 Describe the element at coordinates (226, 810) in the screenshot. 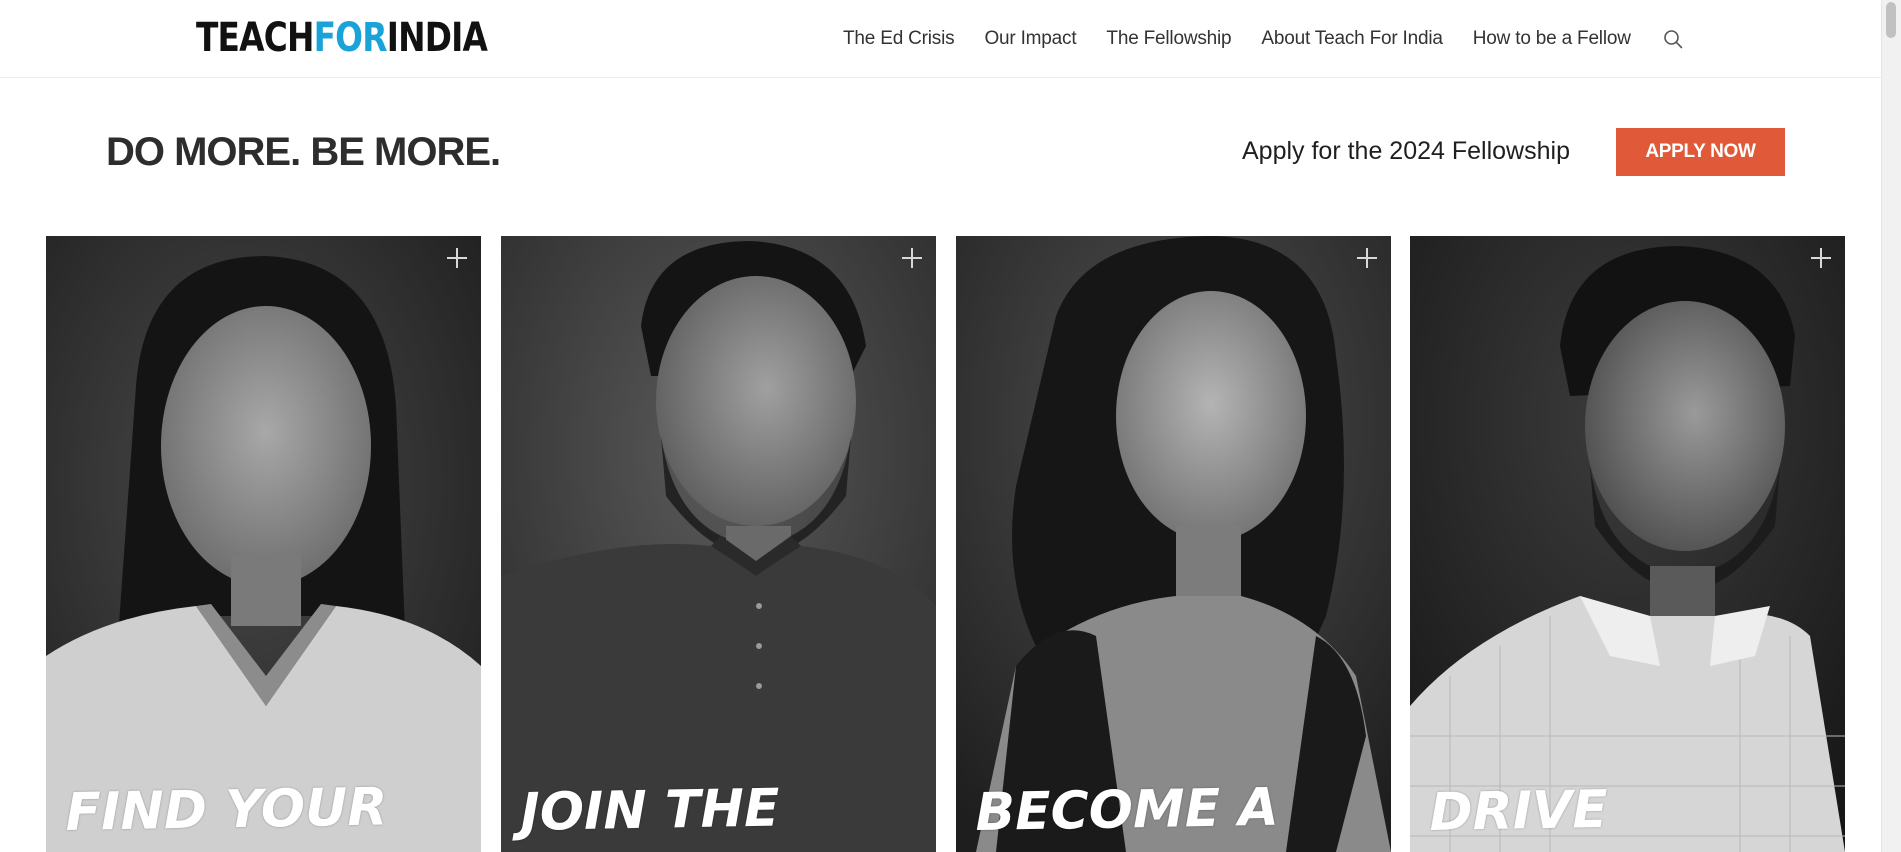

I see `card-caption: FIND YOUR` at that location.